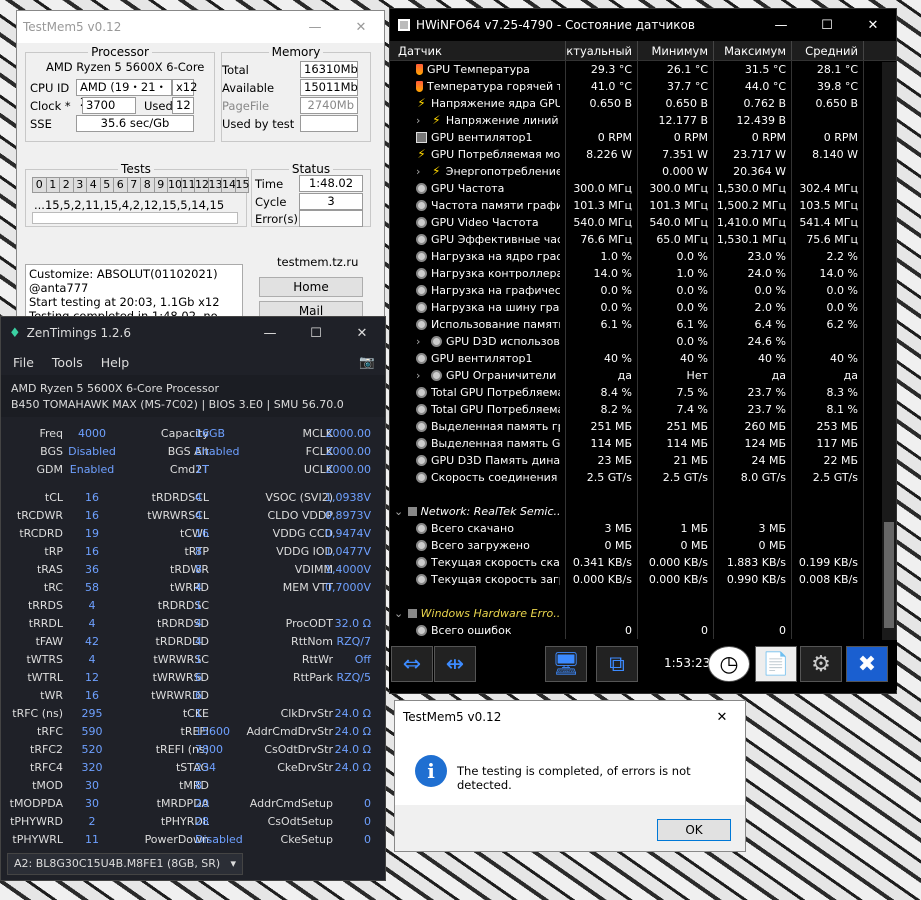 Image resolution: width=921 pixels, height=900 pixels. I want to click on dimm-select: A2: BL8G30C15U4B.M8FE1 (8GB, SR) ▾, so click(125, 864).